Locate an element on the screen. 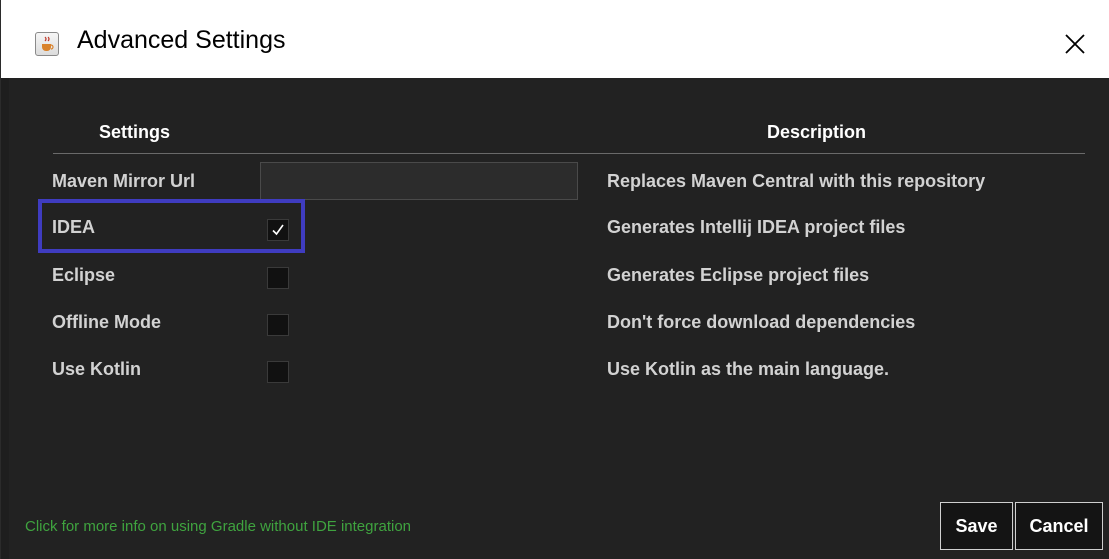 This screenshot has width=1109, height=559. setting-label-maven-mirror-url: Maven Mirror Url is located at coordinates (124, 181).